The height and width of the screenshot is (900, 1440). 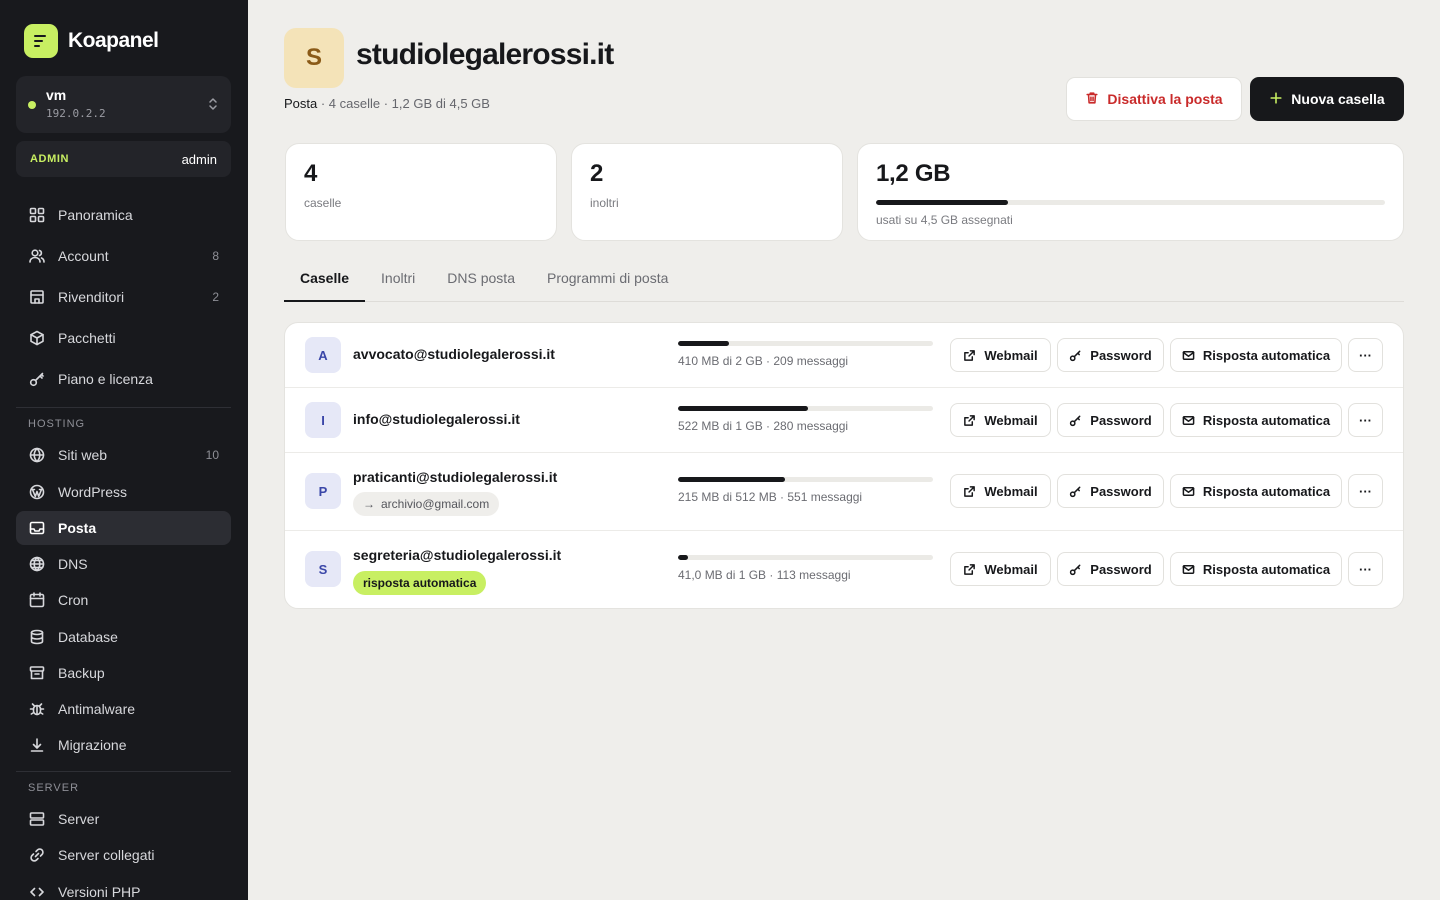 I want to click on server-switcher: vm 192.0.2.2, so click(x=123, y=104).